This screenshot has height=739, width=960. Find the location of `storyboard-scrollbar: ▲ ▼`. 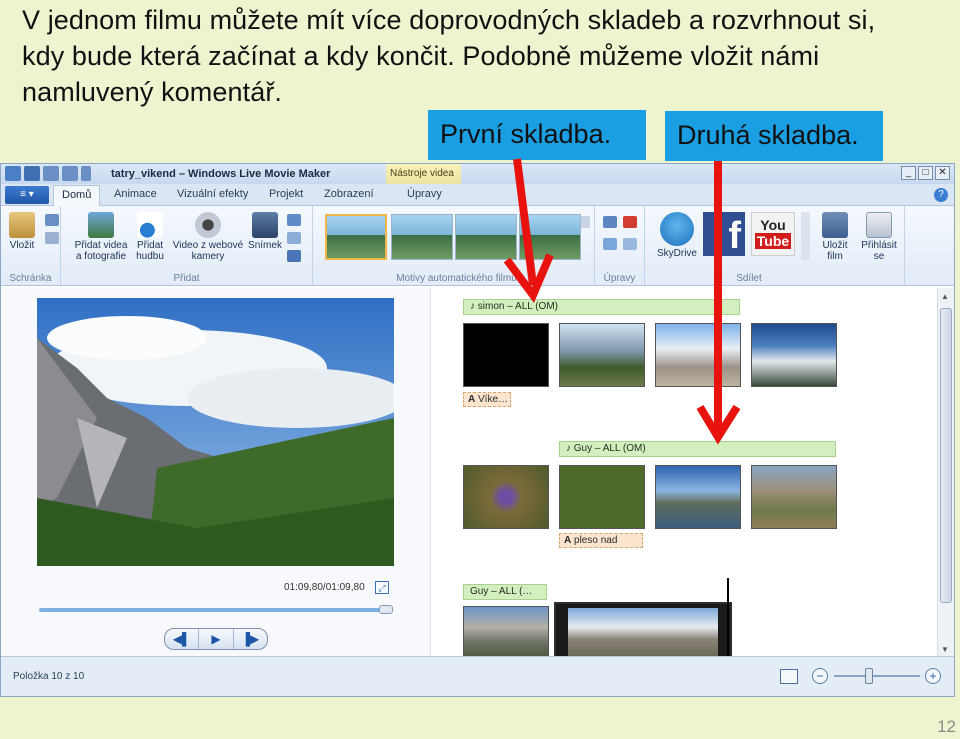

storyboard-scrollbar: ▲ ▼ is located at coordinates (945, 473).